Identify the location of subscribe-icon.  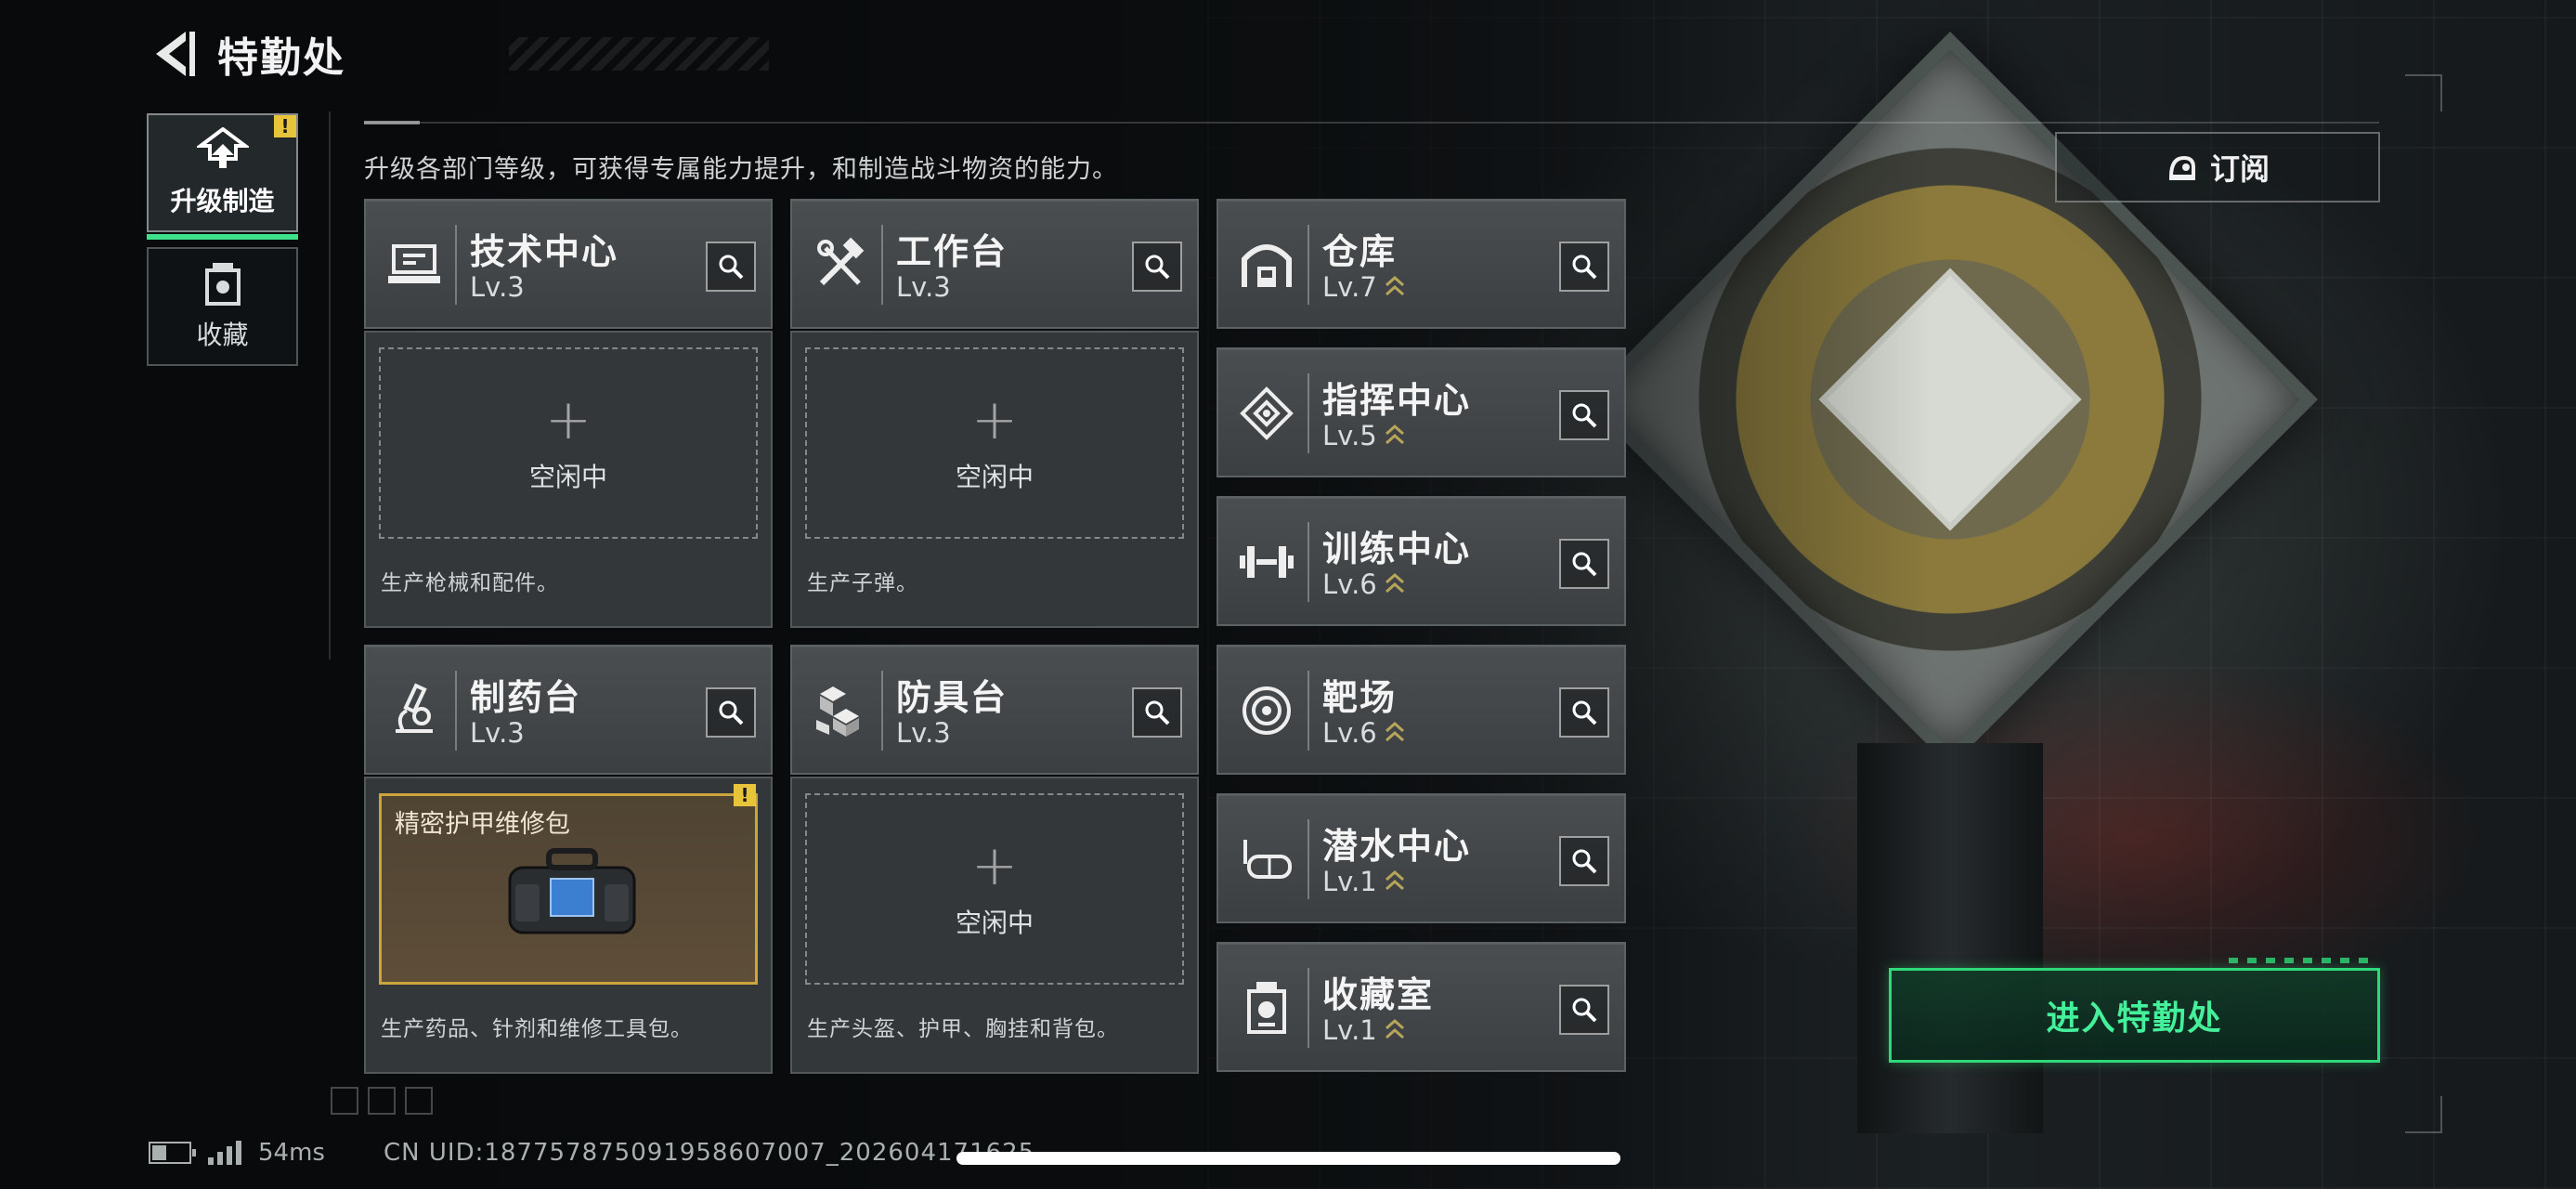
(2181, 167).